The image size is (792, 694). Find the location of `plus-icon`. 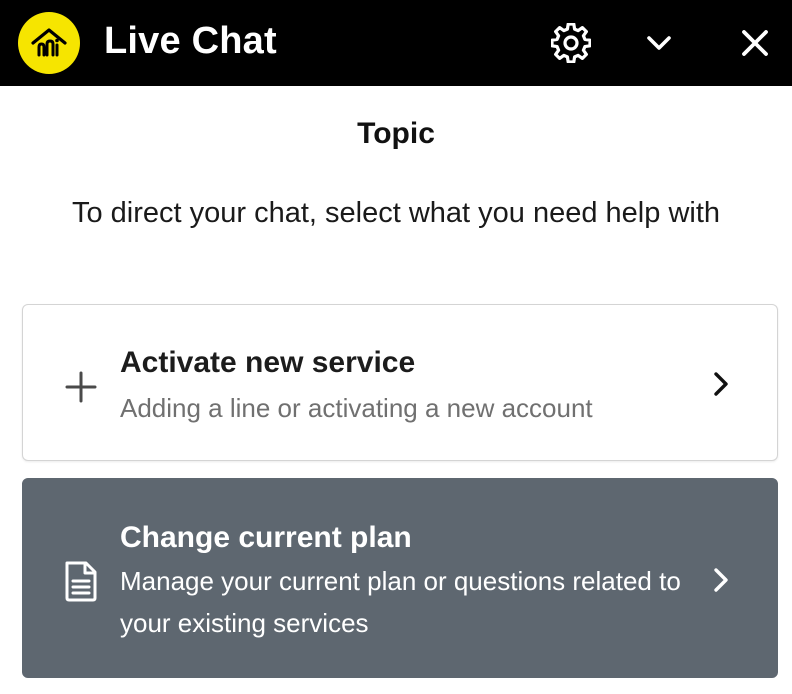

plus-icon is located at coordinates (81, 387).